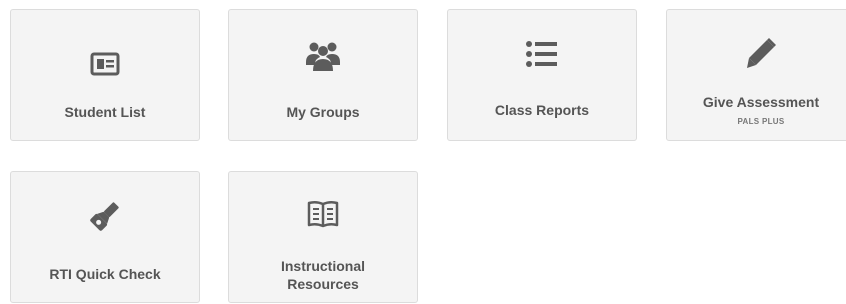  What do you see at coordinates (323, 214) in the screenshot?
I see `open-book-icon` at bounding box center [323, 214].